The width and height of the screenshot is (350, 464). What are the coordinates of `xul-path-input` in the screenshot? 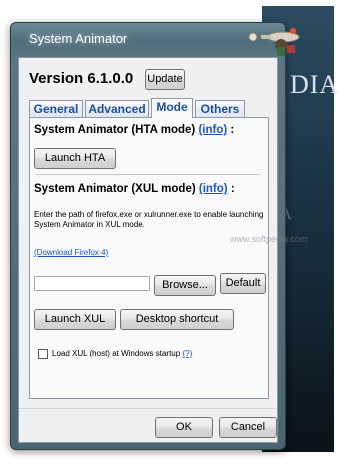 It's located at (92, 283).